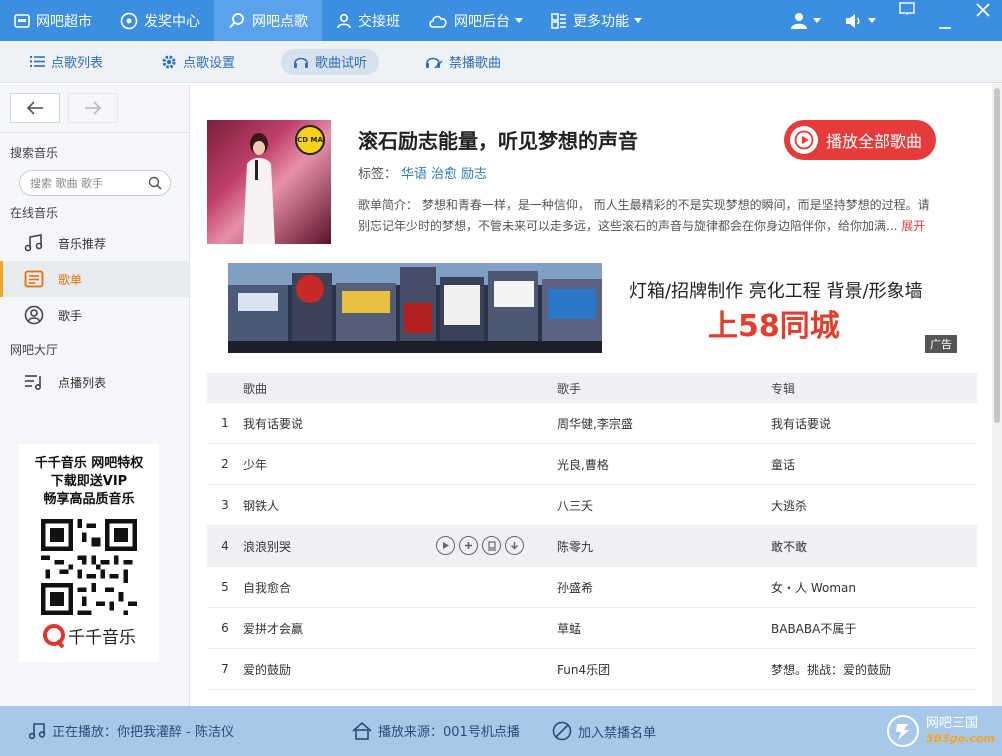  What do you see at coordinates (664, 464) in the screenshot?
I see `artist-name: 光良,曹格` at bounding box center [664, 464].